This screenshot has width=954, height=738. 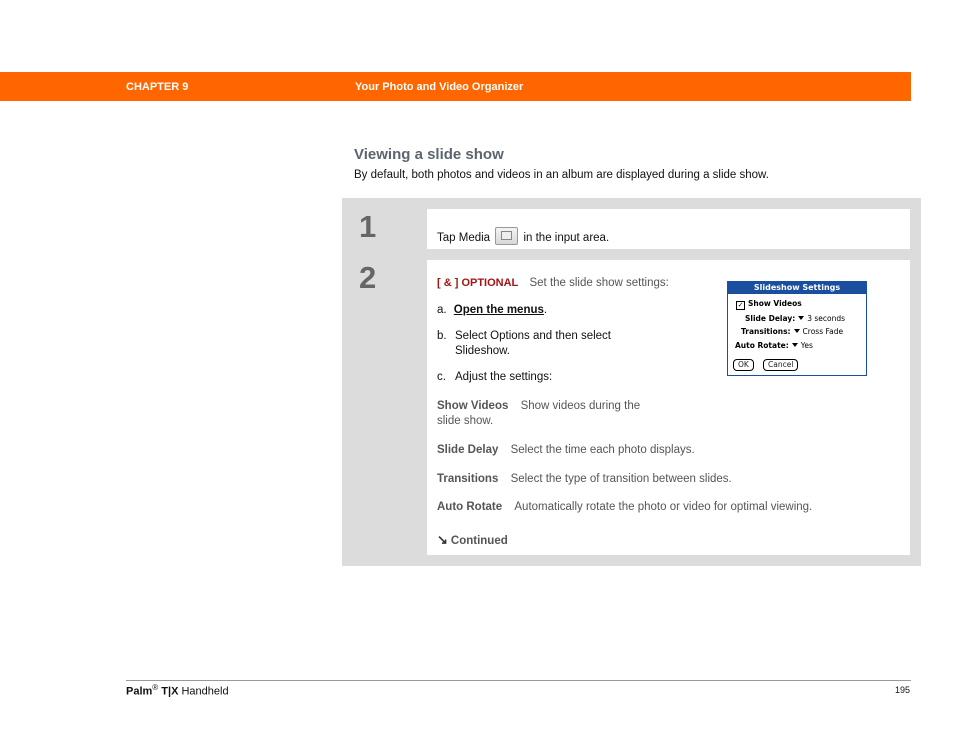 I want to click on setting-desc: Show videos during the, so click(x=580, y=406).